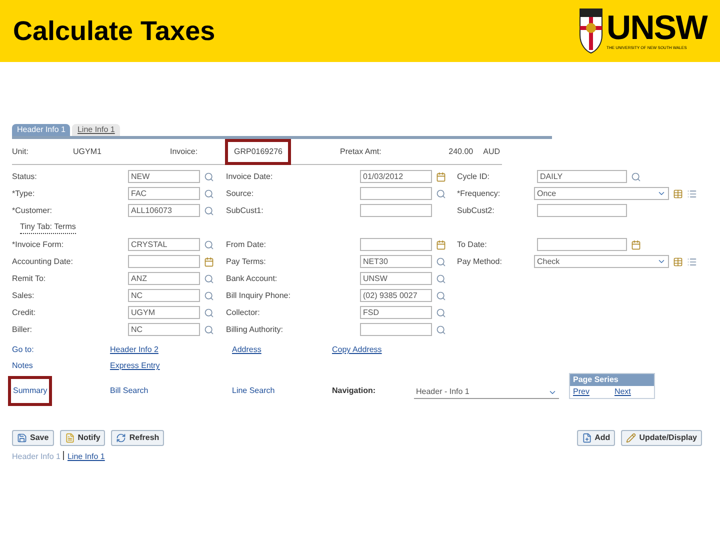 This screenshot has height=540, width=720. What do you see at coordinates (243, 312) in the screenshot?
I see `field-label: Collector:` at bounding box center [243, 312].